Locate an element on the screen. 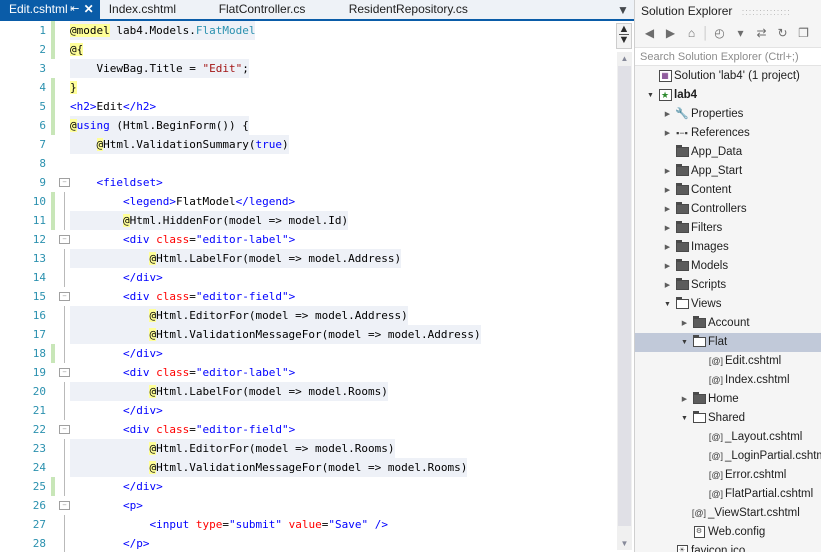  folder-open-icon is located at coordinates (699, 342).